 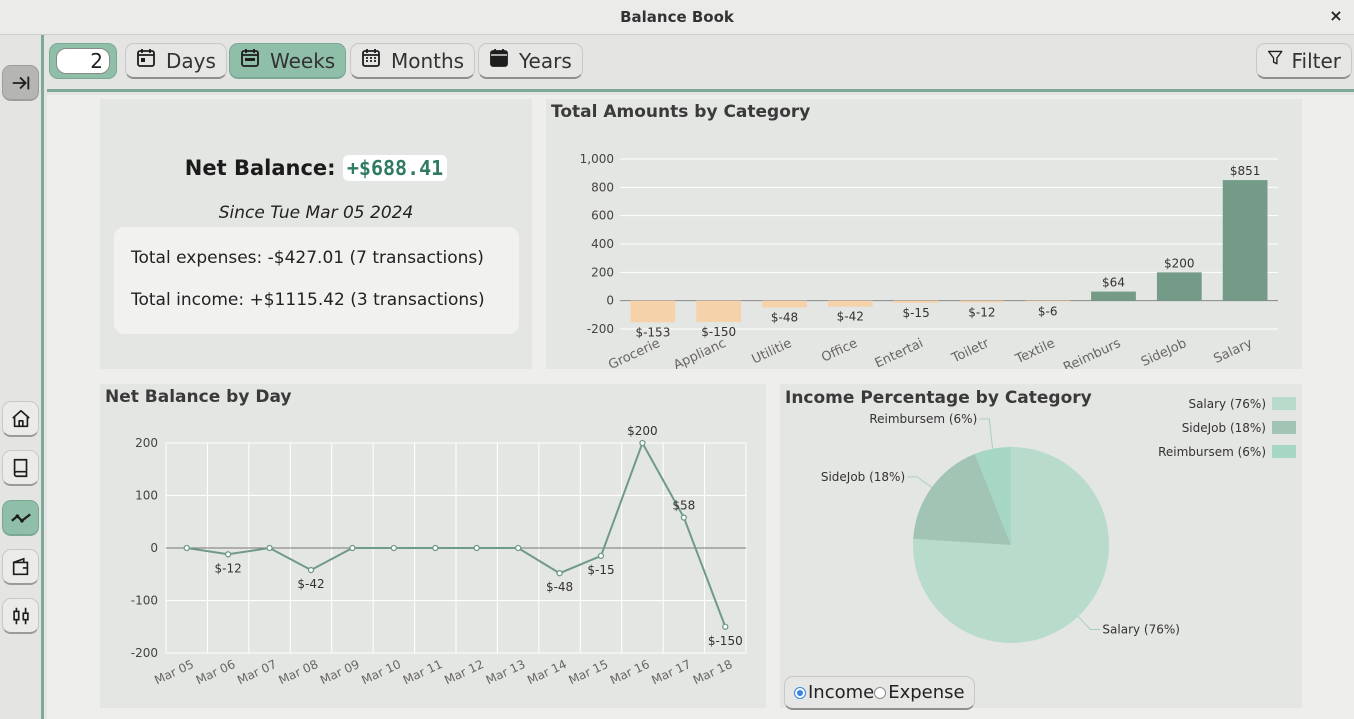 I want to click on wallet-icon, so click(x=20, y=566).